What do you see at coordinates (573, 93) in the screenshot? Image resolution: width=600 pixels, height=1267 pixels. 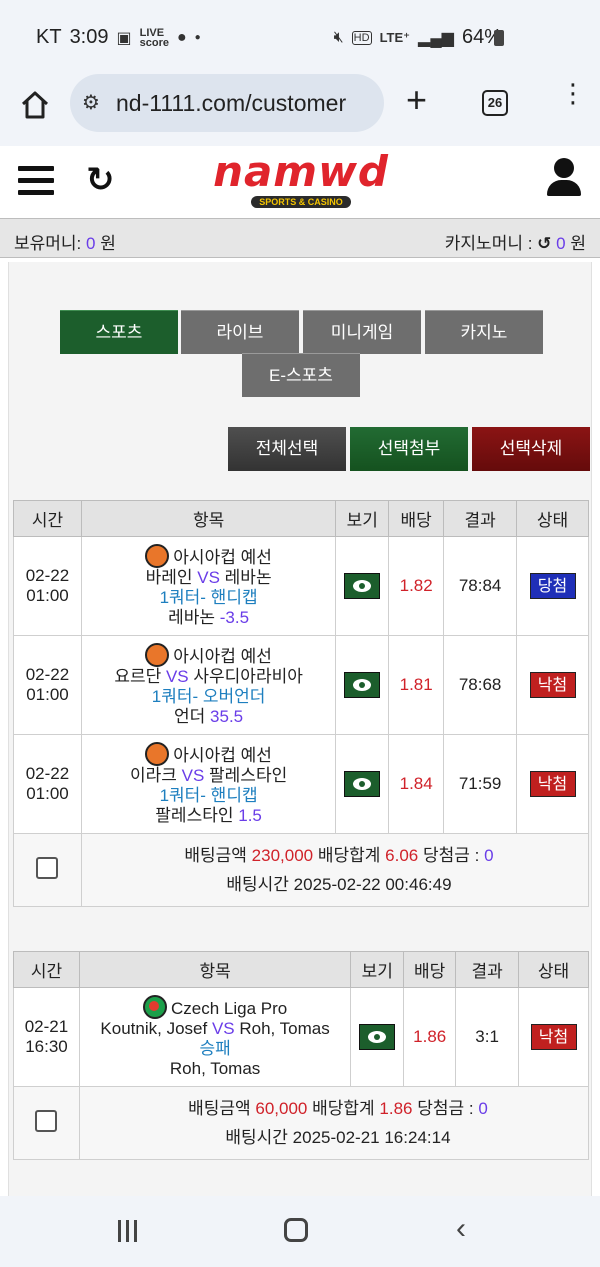 I see `more-menu-icon: ⋮` at bounding box center [573, 93].